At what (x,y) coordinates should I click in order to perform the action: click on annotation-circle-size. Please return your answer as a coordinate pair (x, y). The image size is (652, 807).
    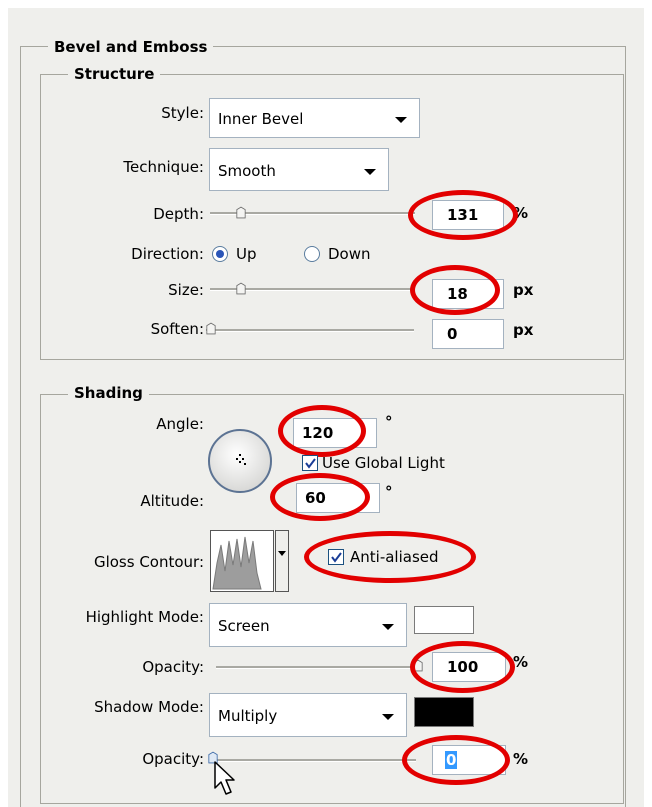
    Looking at the image, I should click on (455, 290).